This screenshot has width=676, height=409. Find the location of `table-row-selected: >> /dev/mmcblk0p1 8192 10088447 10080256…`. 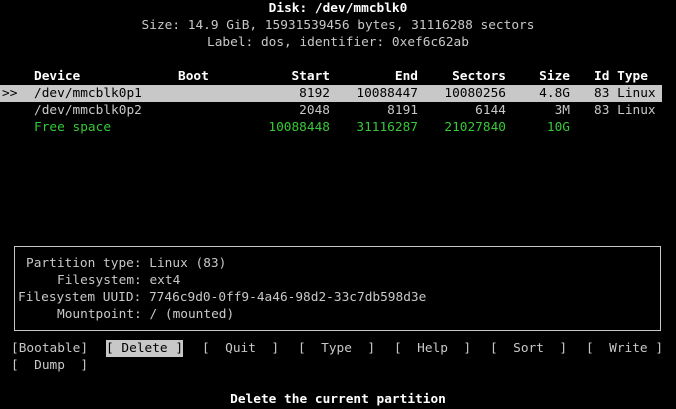

table-row-selected: >> /dev/mmcblk0p1 8192 10088447 10080256… is located at coordinates (331, 93).